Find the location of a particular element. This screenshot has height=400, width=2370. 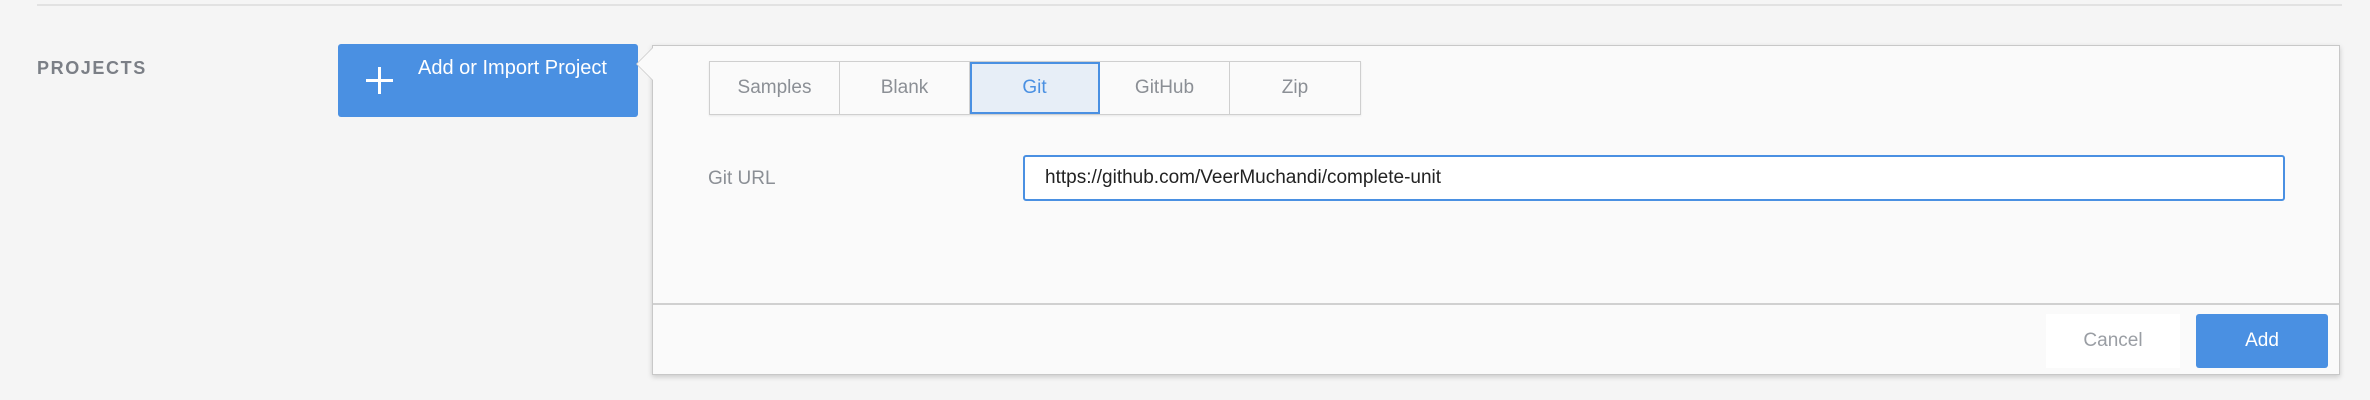

cancel-button: Cancel is located at coordinates (2113, 341).